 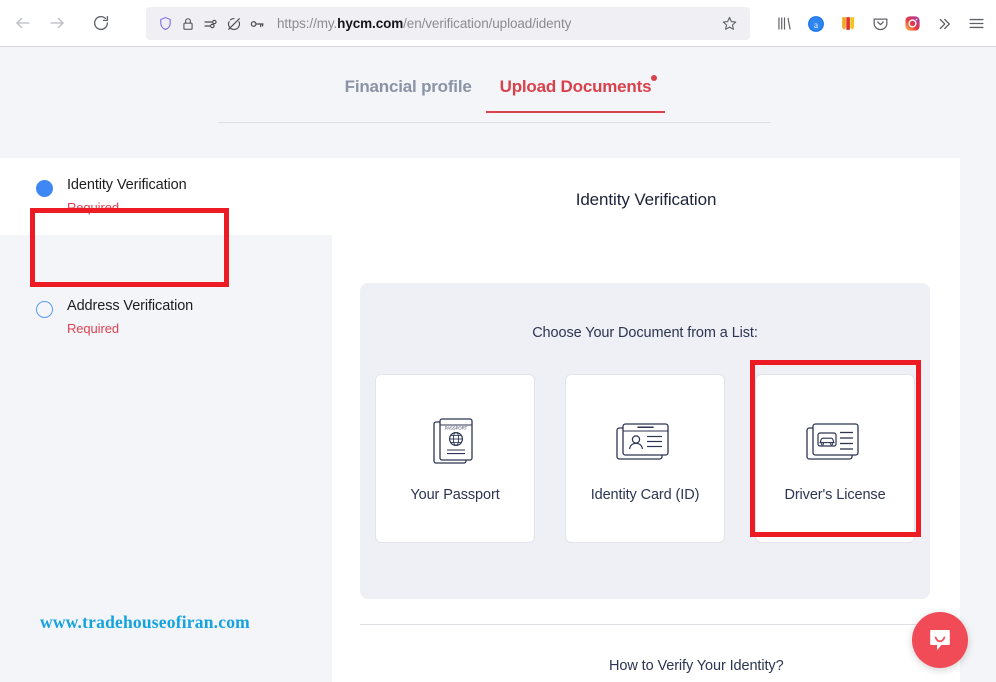 I want to click on account-extension-icon: a, so click(x=816, y=24).